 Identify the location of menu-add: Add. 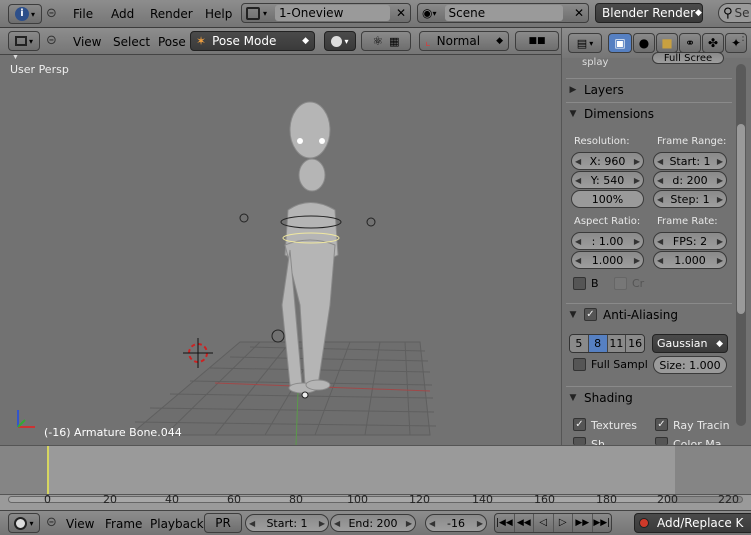
(122, 14).